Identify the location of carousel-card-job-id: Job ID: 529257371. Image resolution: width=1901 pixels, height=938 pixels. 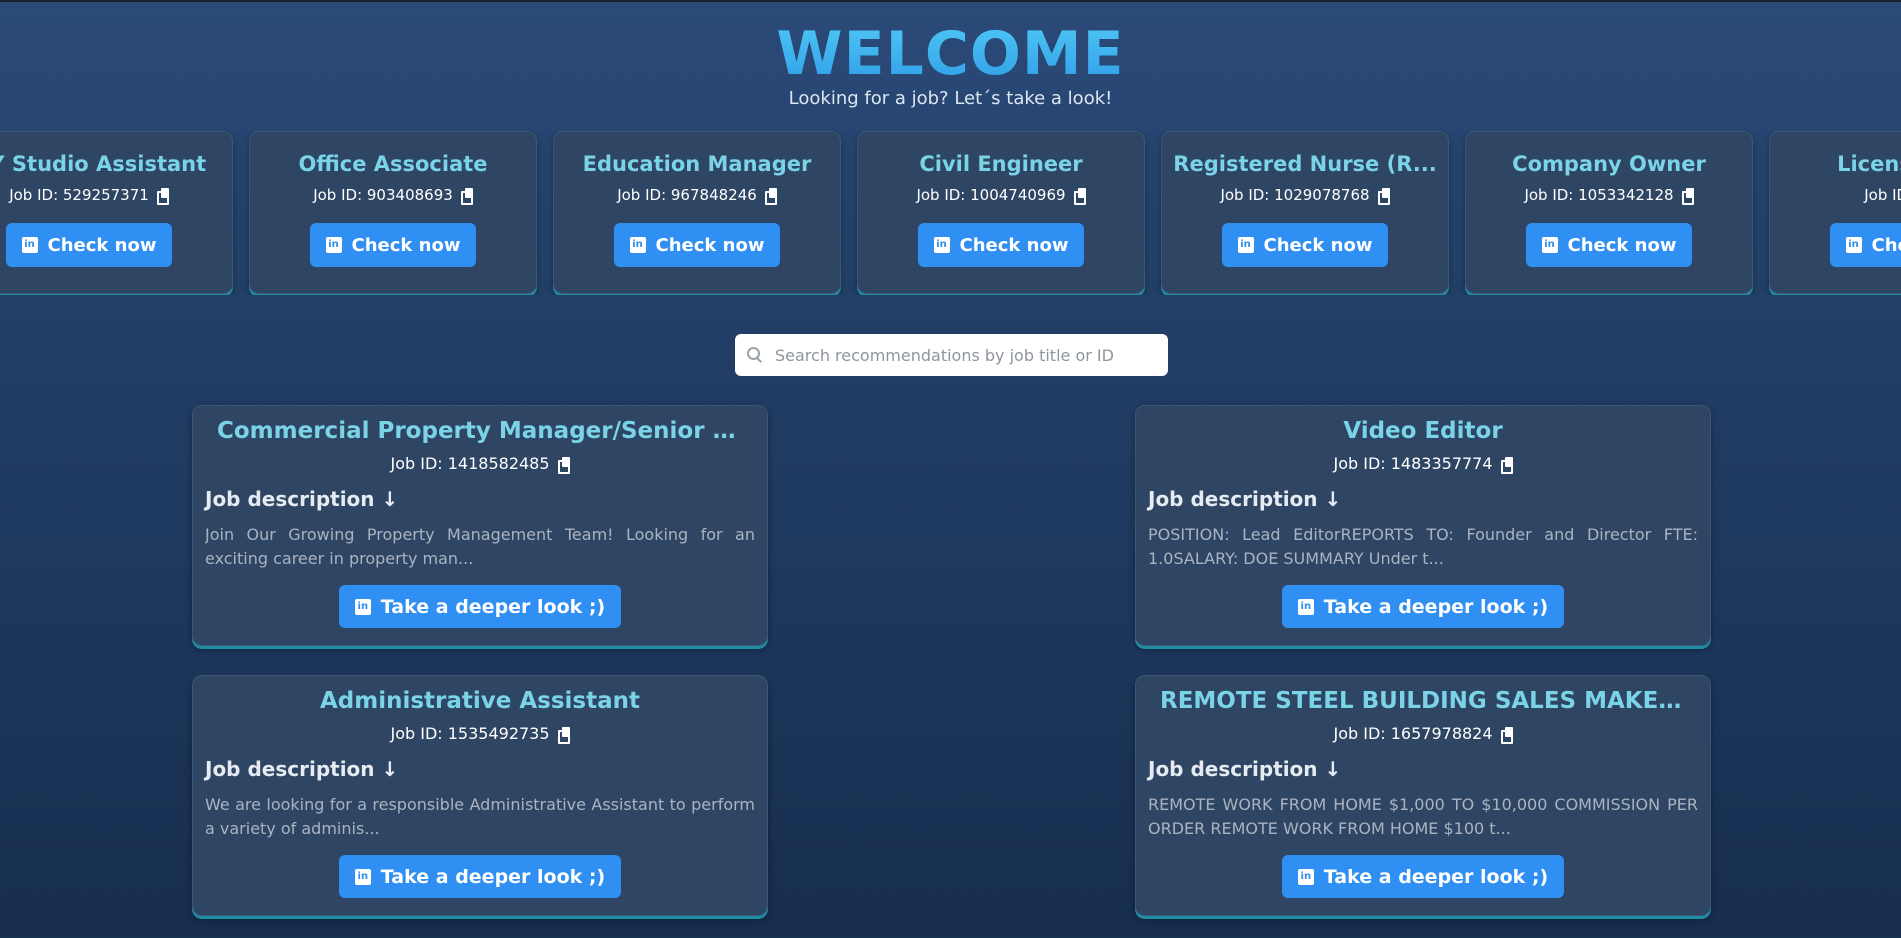
(116, 195).